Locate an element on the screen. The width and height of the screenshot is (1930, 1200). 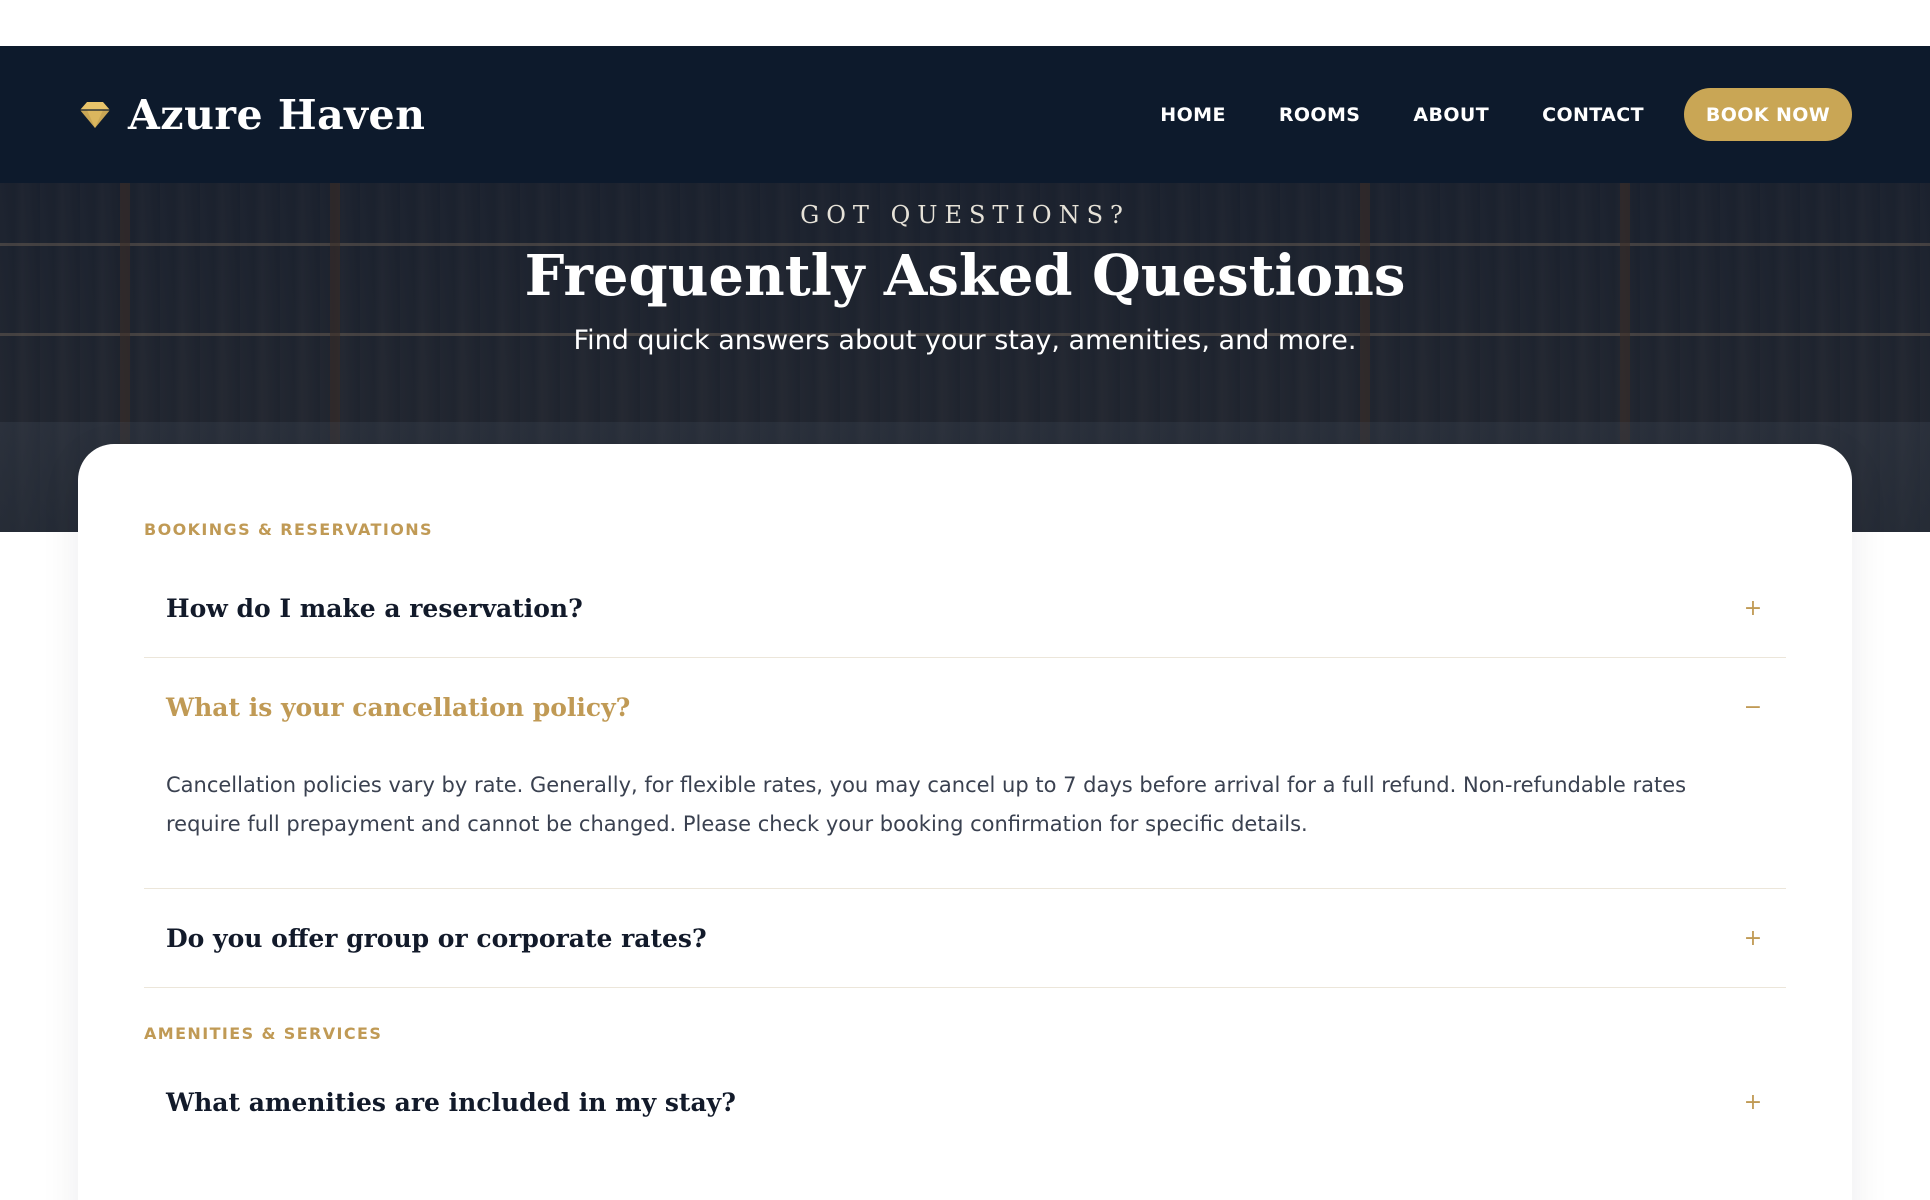
faq-item: How do I make a reservation? + is located at coordinates (965, 608).